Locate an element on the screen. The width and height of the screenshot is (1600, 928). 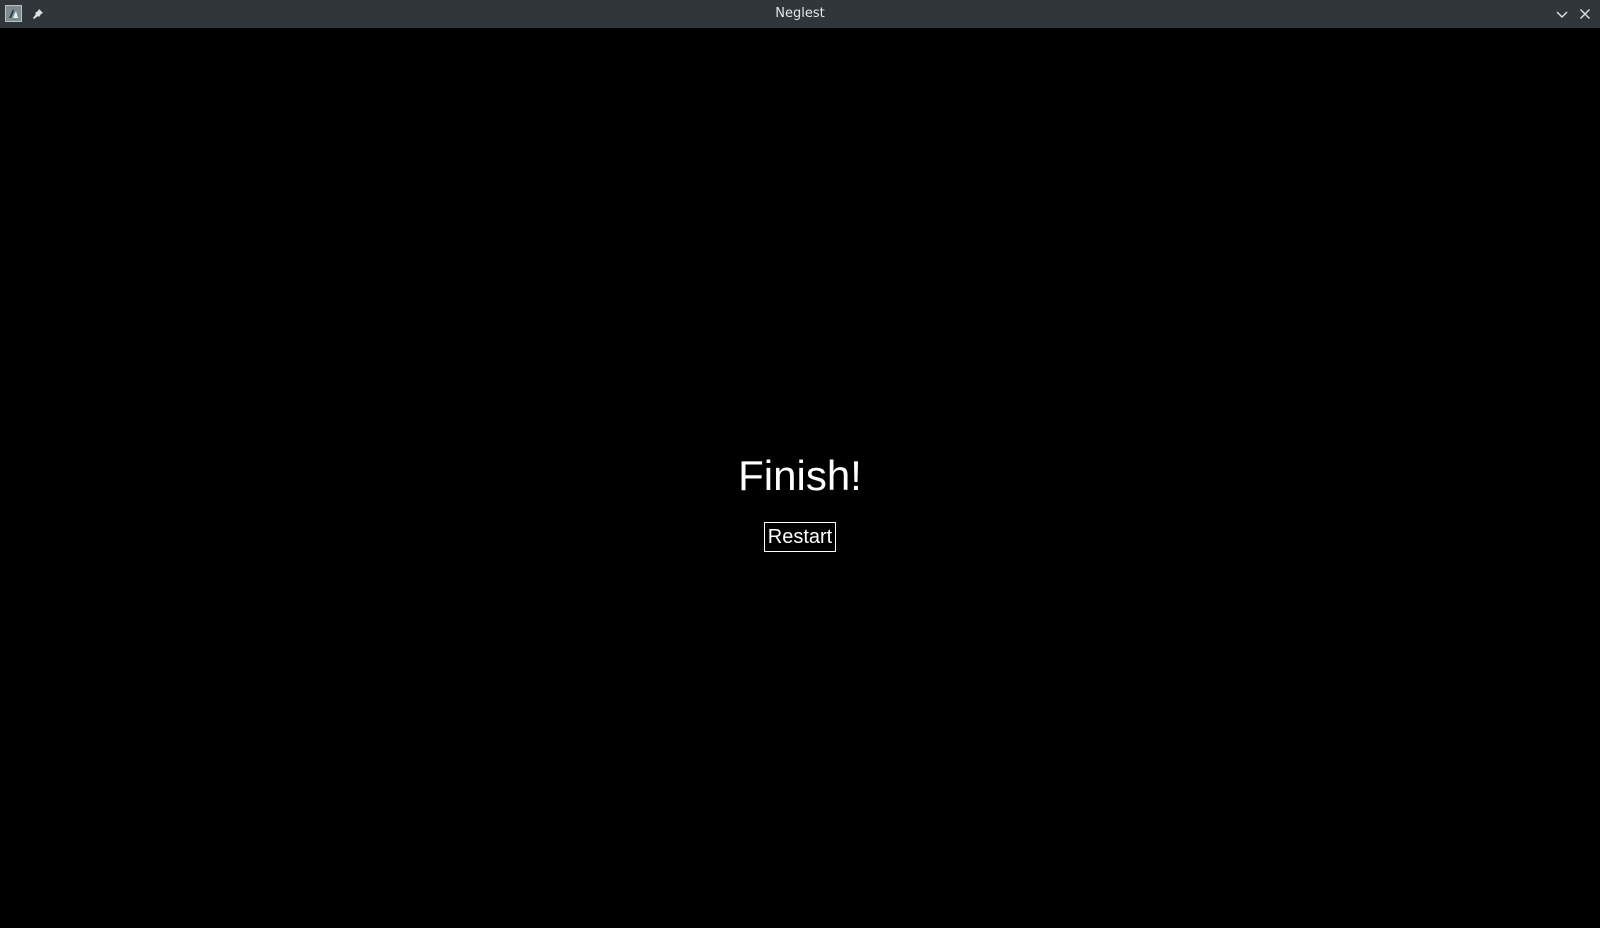
close-icon is located at coordinates (1585, 14).